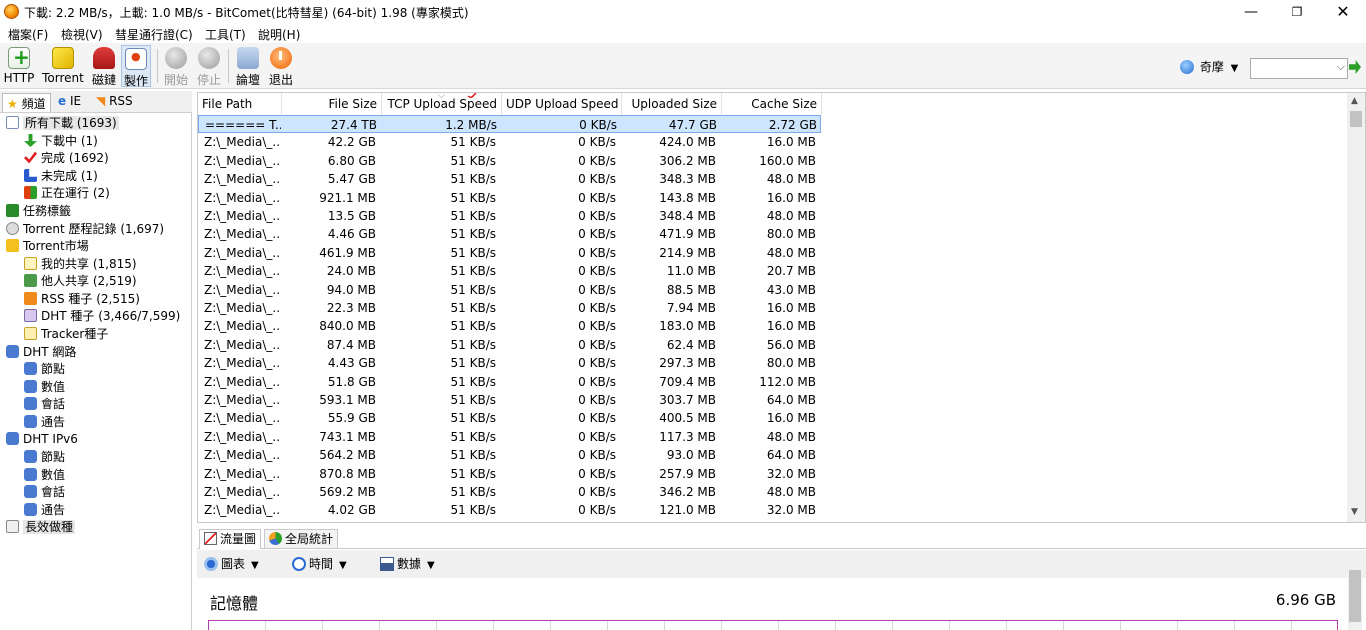 The image size is (1366, 630). Describe the element at coordinates (407, 563) in the screenshot. I see `data-dropdown: 數據 ▼` at that location.